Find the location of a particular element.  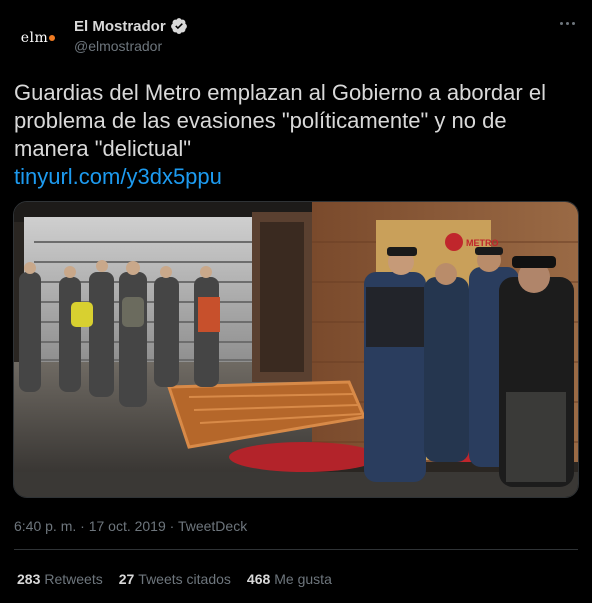

likes-label: Me gusta is located at coordinates (303, 579).